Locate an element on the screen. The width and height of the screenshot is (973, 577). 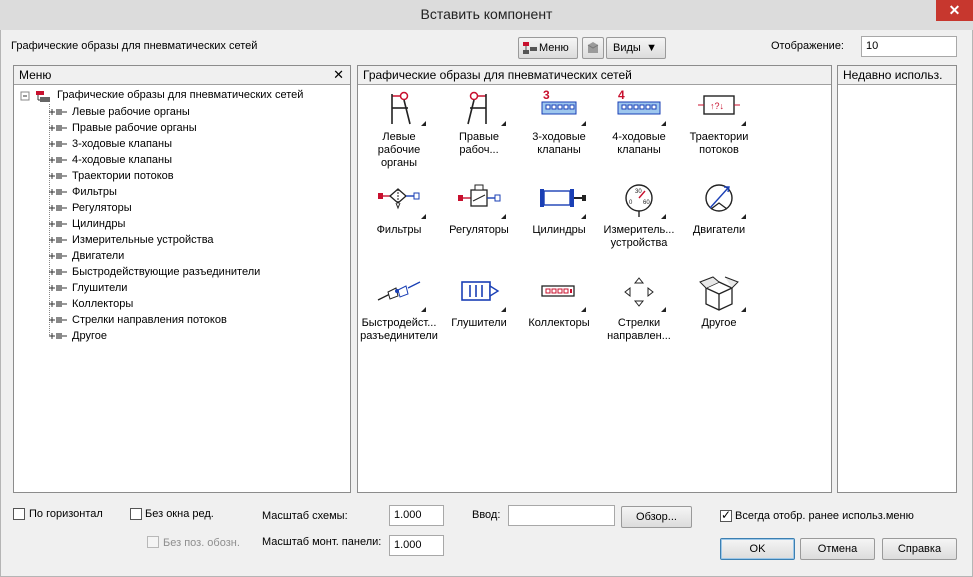
svg-text: 60 is located at coordinates (646, 203).